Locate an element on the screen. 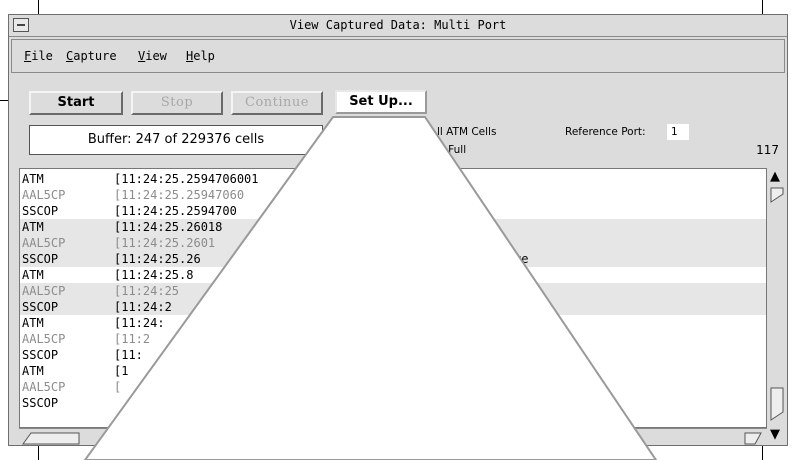 This screenshot has height=460, width=791. stop-condition-label: il Full is located at coordinates (453, 150).